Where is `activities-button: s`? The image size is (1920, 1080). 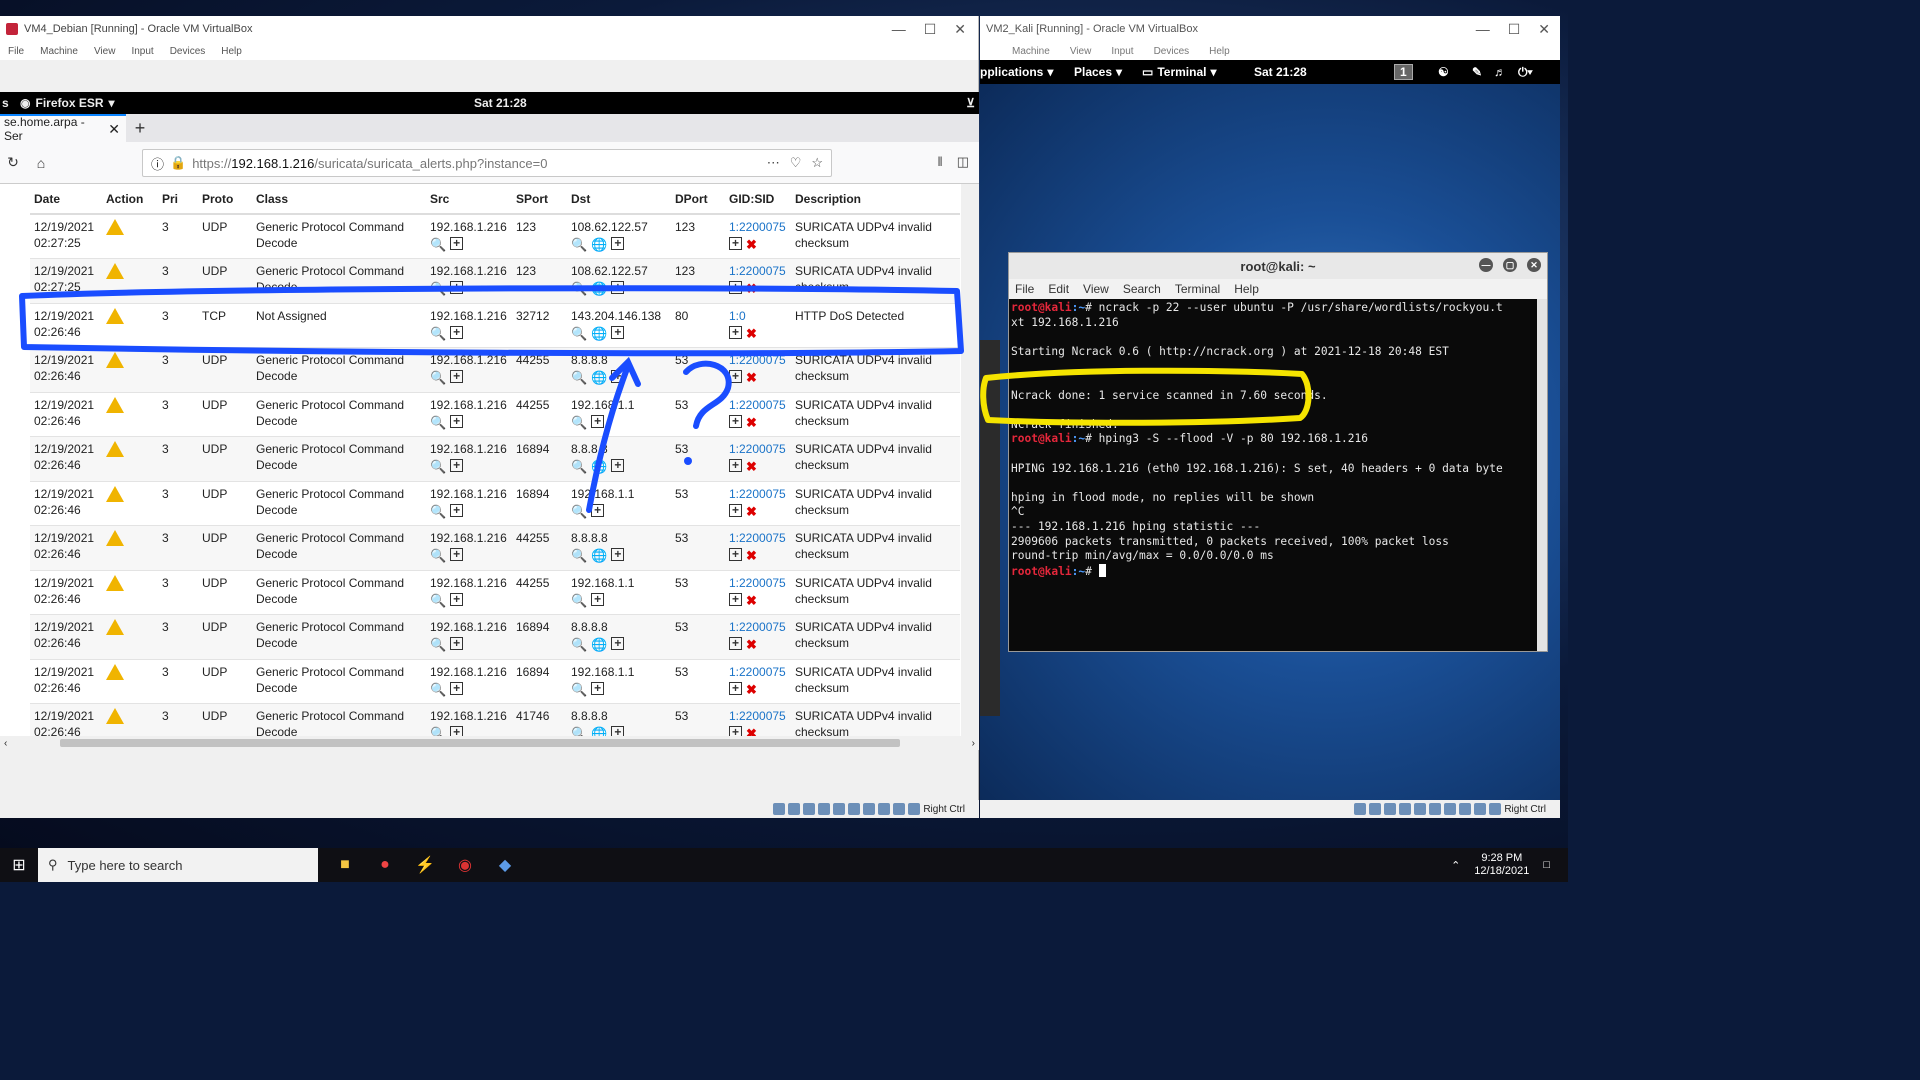
activities-button: s is located at coordinates (10, 103).